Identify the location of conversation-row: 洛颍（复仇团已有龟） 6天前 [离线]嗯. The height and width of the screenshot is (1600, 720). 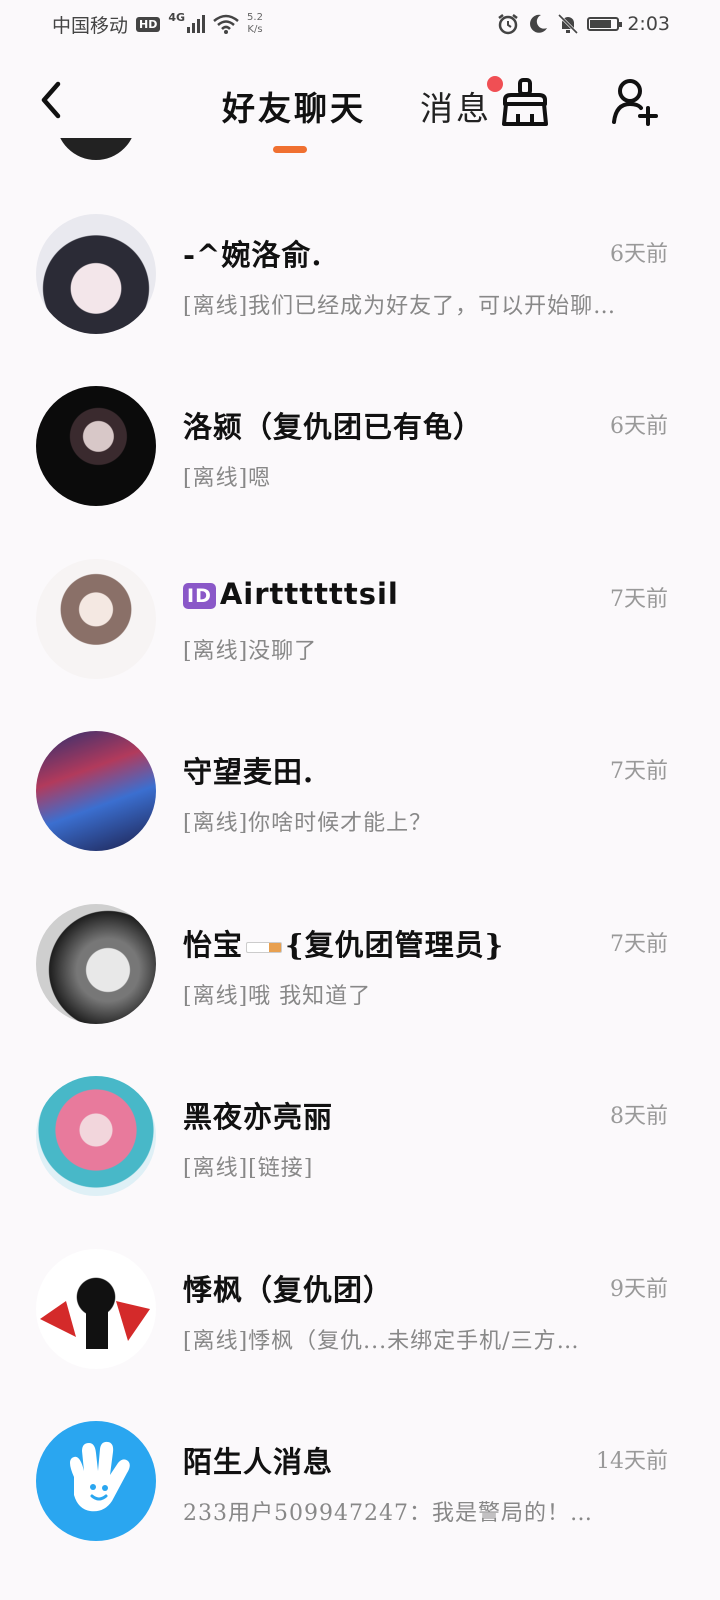
(360, 452).